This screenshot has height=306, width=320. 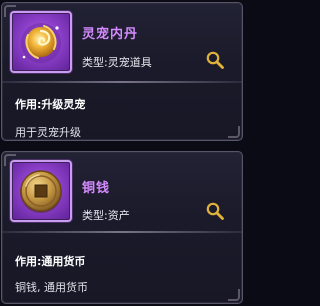 What do you see at coordinates (106, 215) in the screenshot?
I see `item-type: 类型:资产` at bounding box center [106, 215].